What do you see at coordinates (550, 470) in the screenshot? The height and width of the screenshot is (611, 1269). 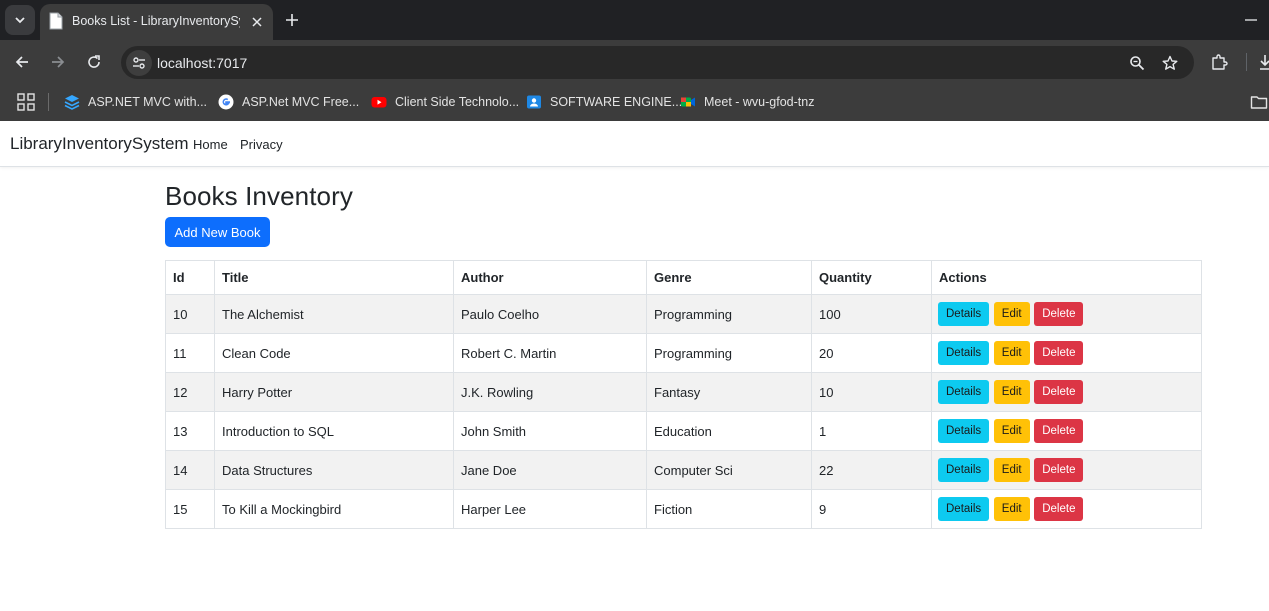 I see `cell-author: Jane Doe` at bounding box center [550, 470].